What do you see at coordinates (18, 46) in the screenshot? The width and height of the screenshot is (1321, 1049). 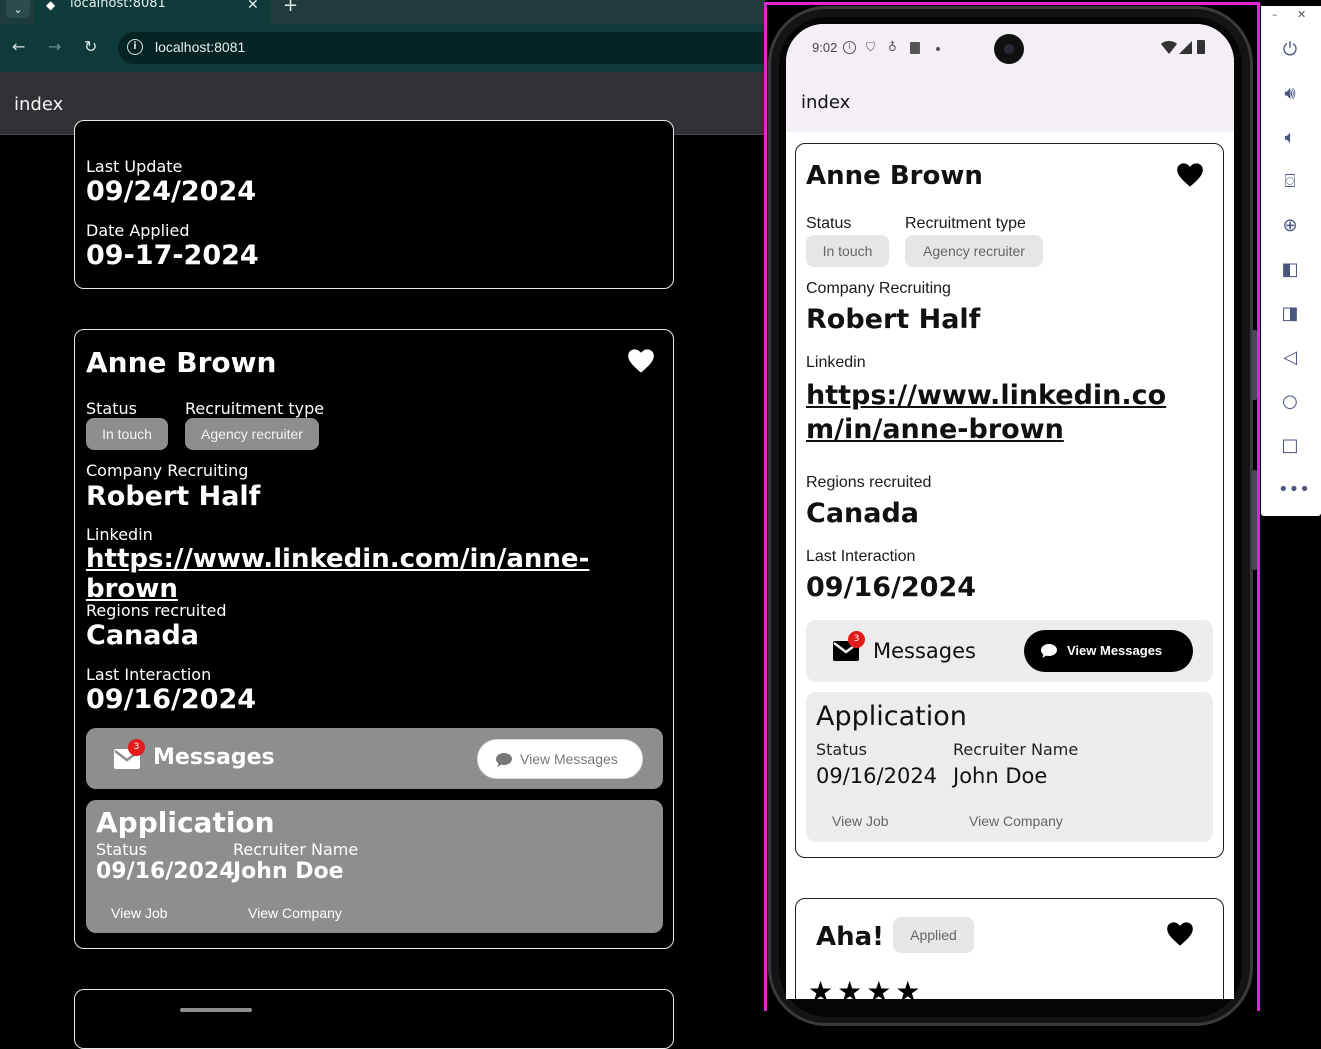 I see `back-icon: ←` at bounding box center [18, 46].